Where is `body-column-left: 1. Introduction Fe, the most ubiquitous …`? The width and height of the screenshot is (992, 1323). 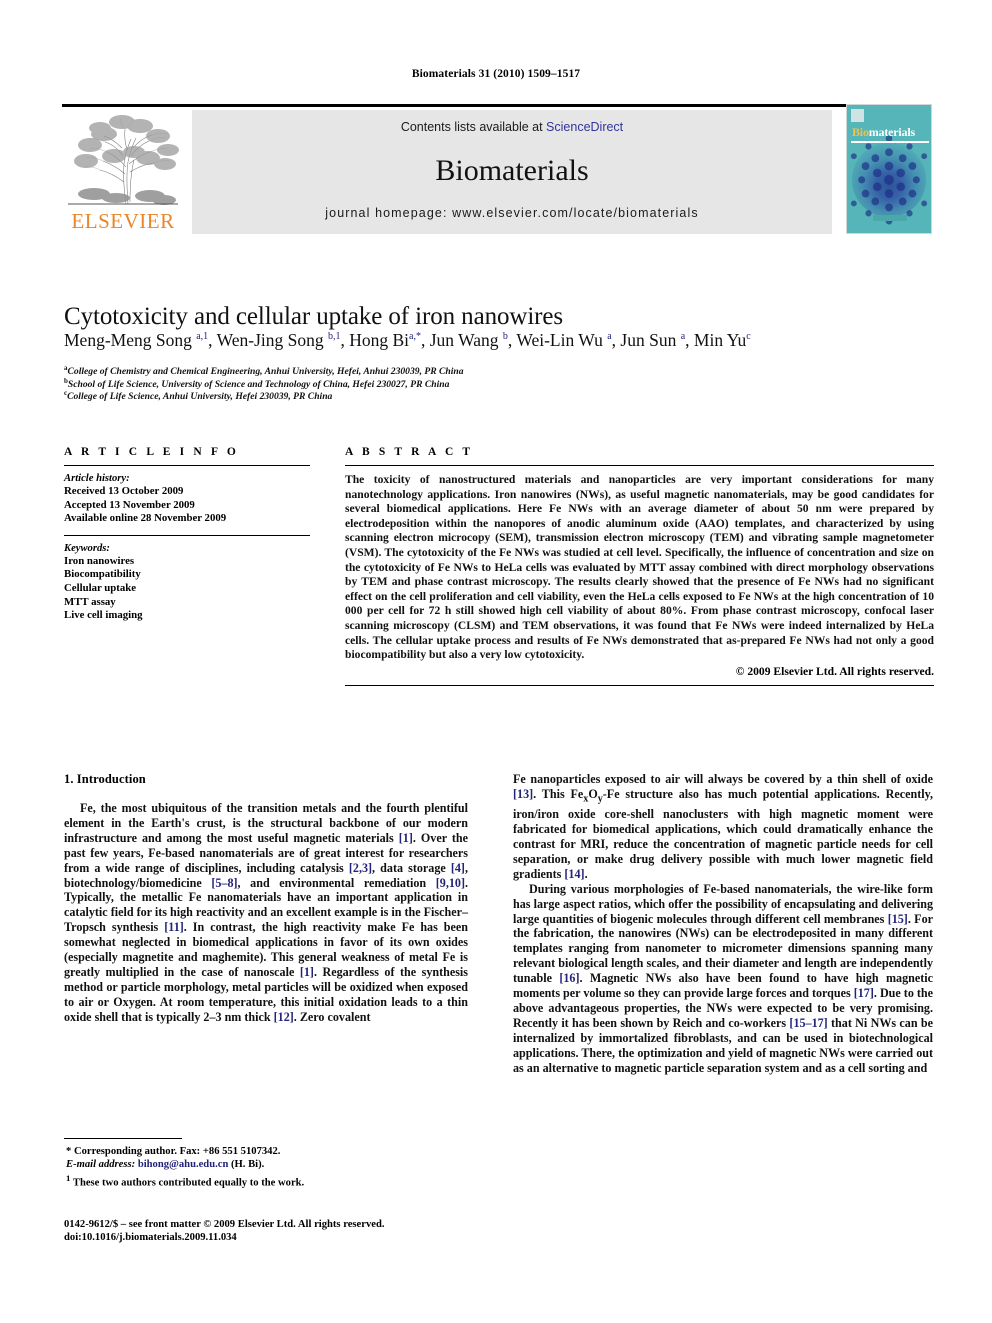 body-column-left: 1. Introduction Fe, the most ubiquitous … is located at coordinates (266, 898).